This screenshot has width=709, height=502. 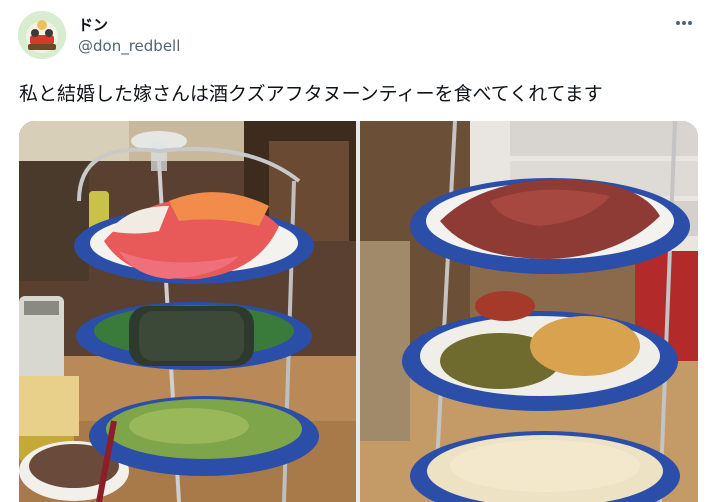 What do you see at coordinates (311, 94) in the screenshot?
I see `tweet-text: 私と結婚した嫁さんは酒クズアフタヌーンティーを食べてくれてます` at bounding box center [311, 94].